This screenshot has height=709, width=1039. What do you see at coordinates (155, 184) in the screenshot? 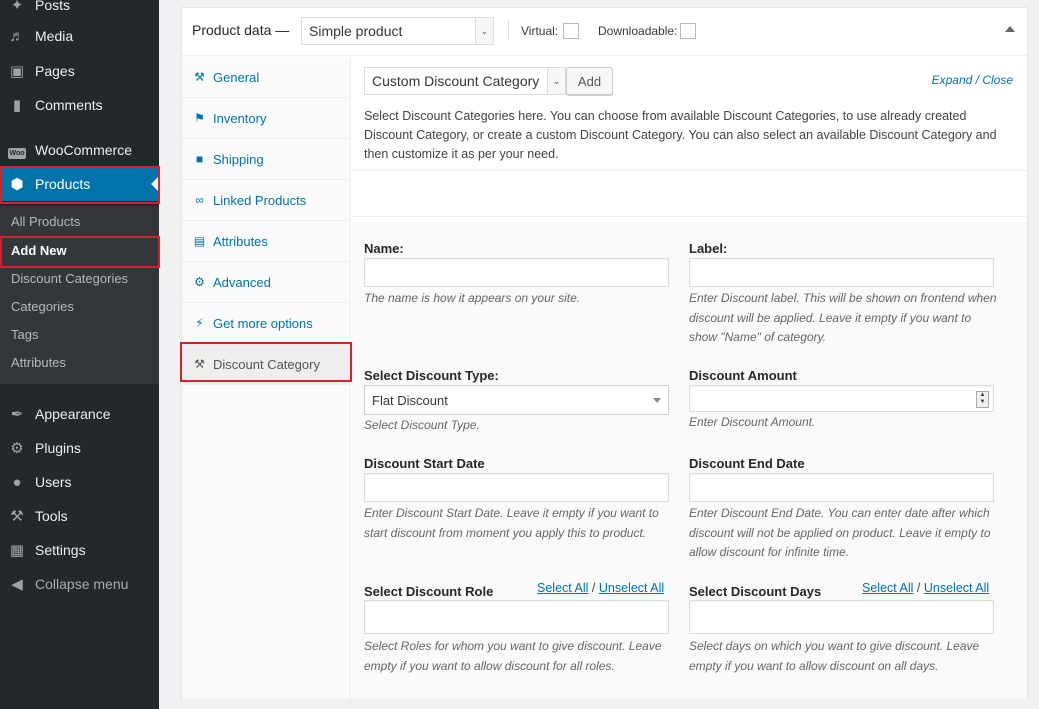
I see `current-menu-arrow` at bounding box center [155, 184].